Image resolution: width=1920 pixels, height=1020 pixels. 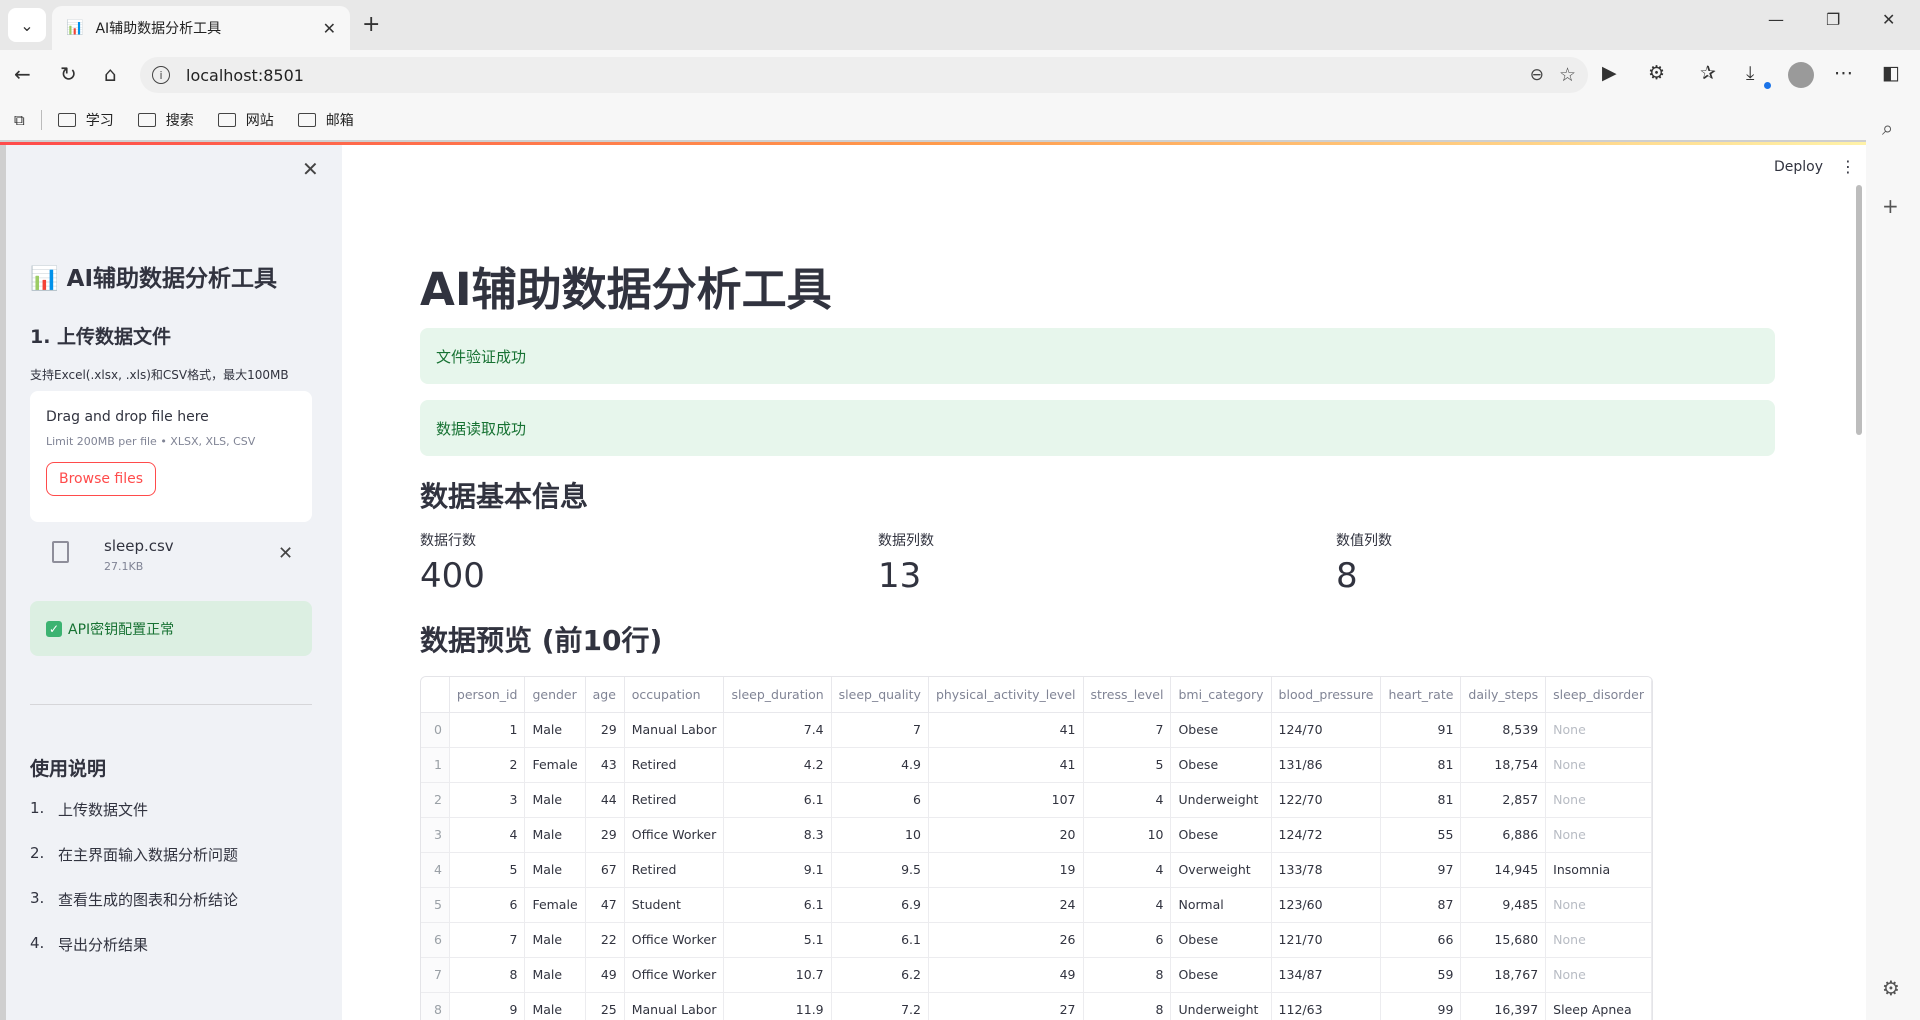 What do you see at coordinates (1421, 975) in the screenshot?
I see `table-cell: 59` at bounding box center [1421, 975].